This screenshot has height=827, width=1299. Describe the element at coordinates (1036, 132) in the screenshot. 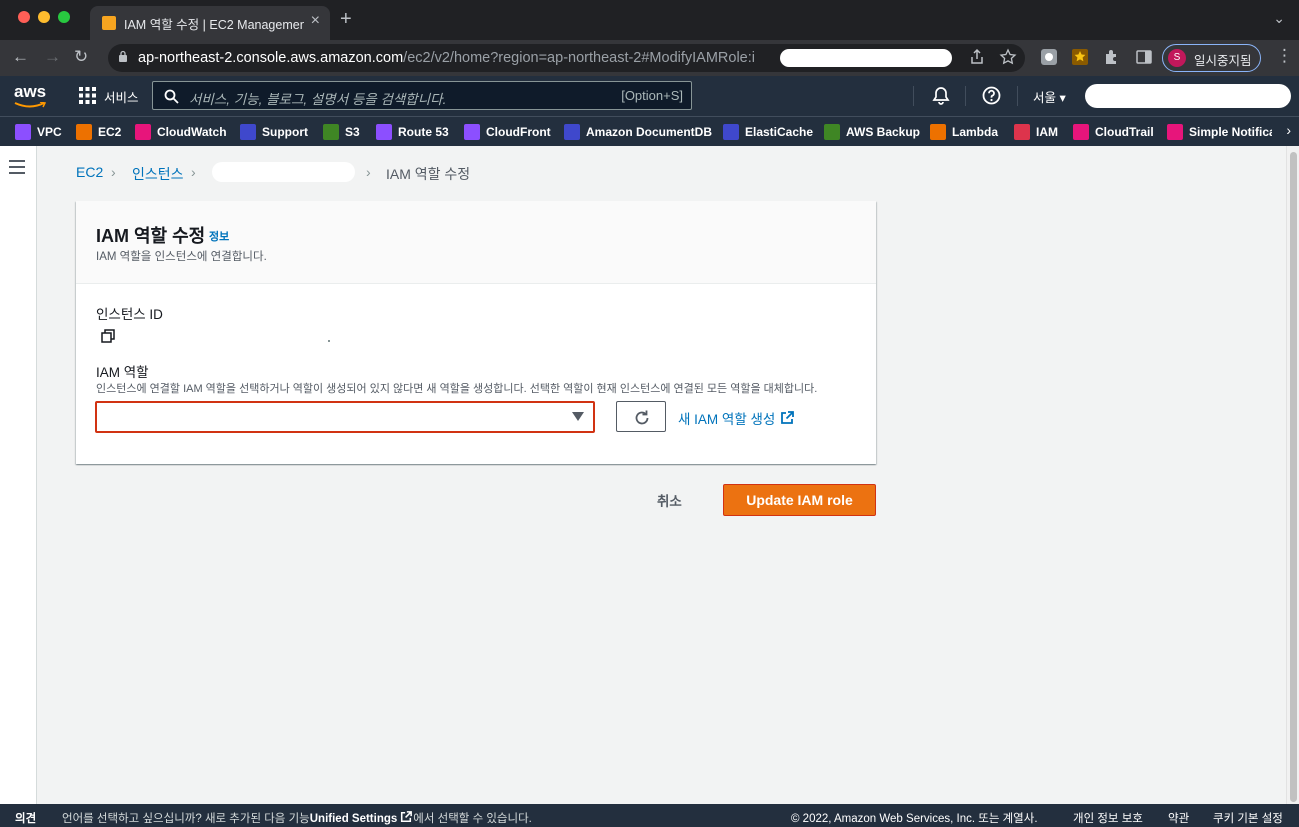

I see `favorite-item: IAM` at that location.